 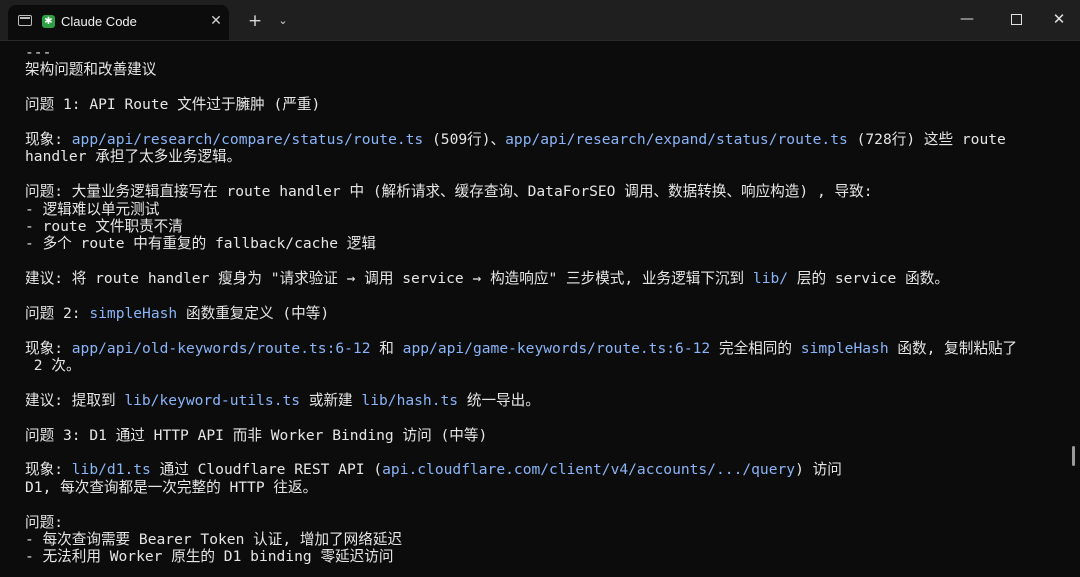 What do you see at coordinates (545, 365) in the screenshot?
I see `terminal-line: 2 次。` at bounding box center [545, 365].